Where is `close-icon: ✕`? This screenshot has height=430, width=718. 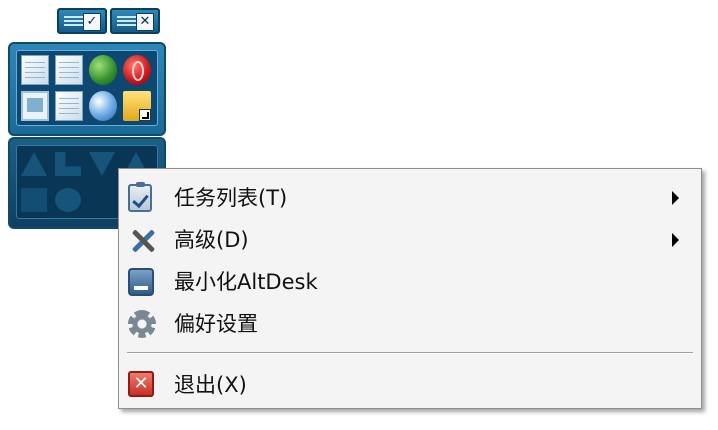
close-icon: ✕ is located at coordinates (145, 22).